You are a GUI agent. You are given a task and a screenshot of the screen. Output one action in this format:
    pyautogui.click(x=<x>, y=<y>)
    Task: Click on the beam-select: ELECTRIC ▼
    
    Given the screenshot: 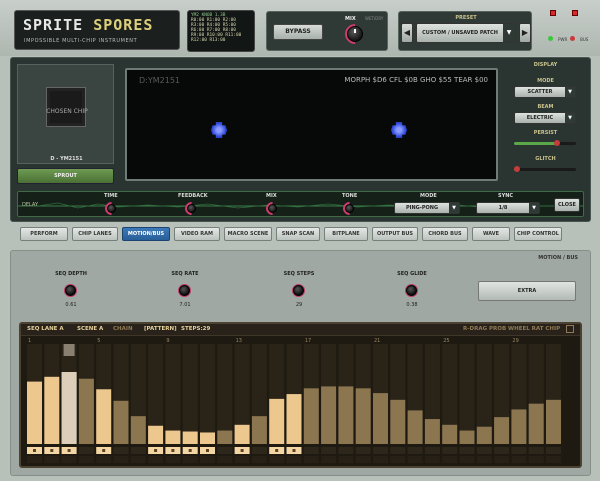 What is the action you would take?
    pyautogui.click(x=545, y=118)
    